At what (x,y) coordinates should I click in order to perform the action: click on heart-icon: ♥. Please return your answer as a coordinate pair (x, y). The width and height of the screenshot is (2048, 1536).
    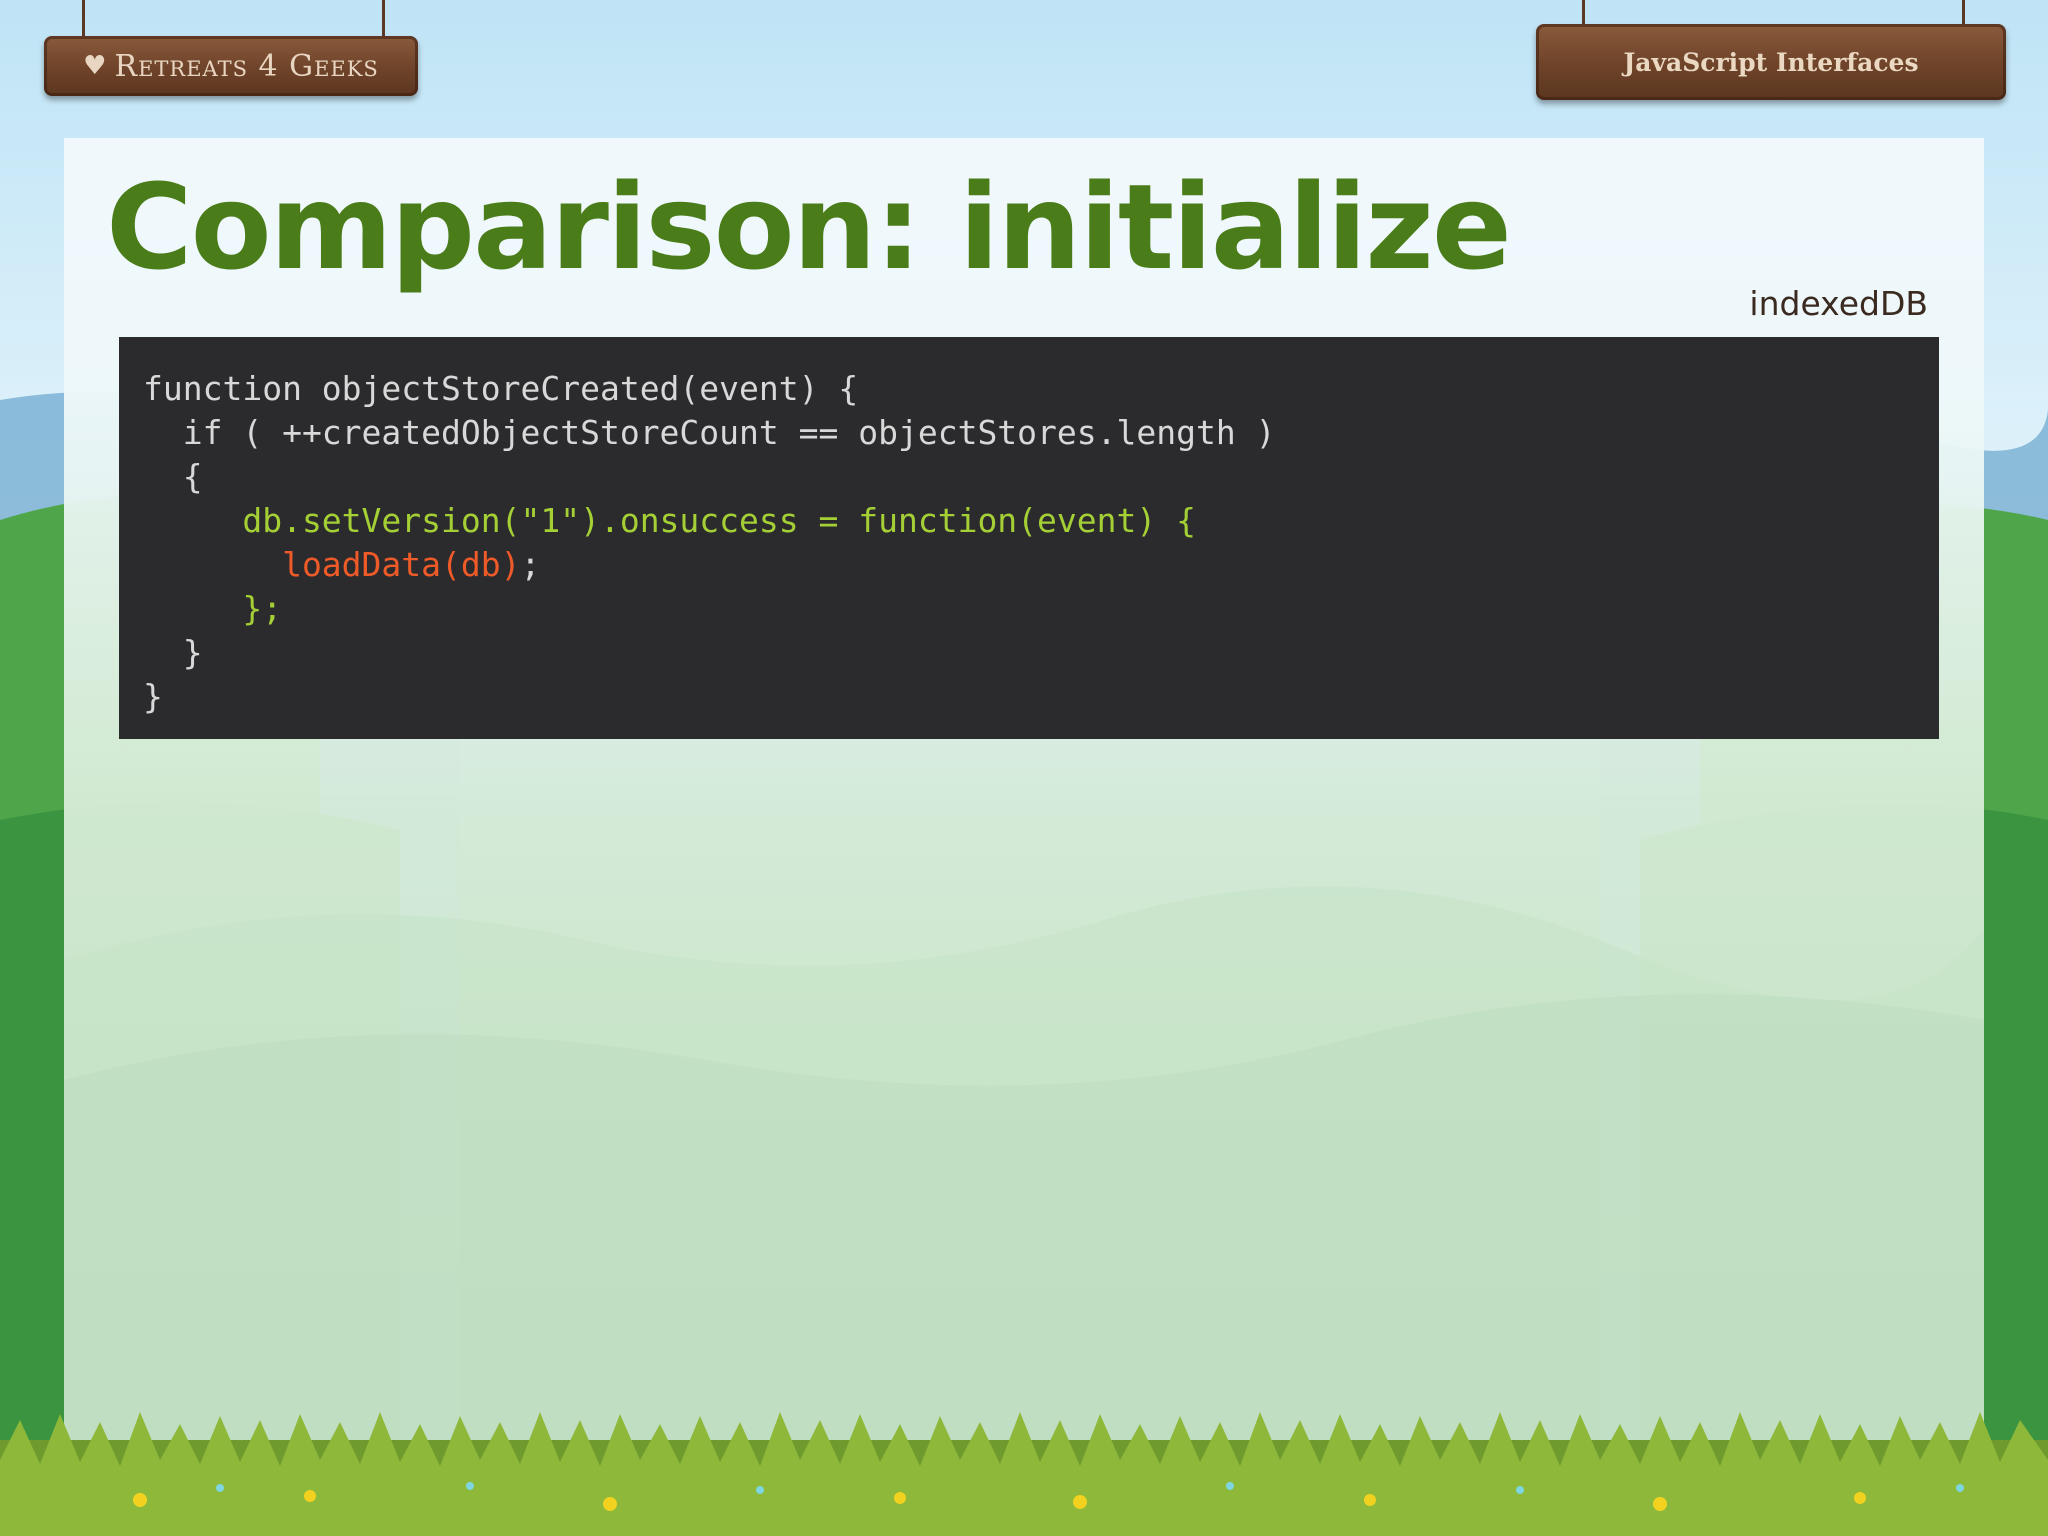
    Looking at the image, I should click on (95, 66).